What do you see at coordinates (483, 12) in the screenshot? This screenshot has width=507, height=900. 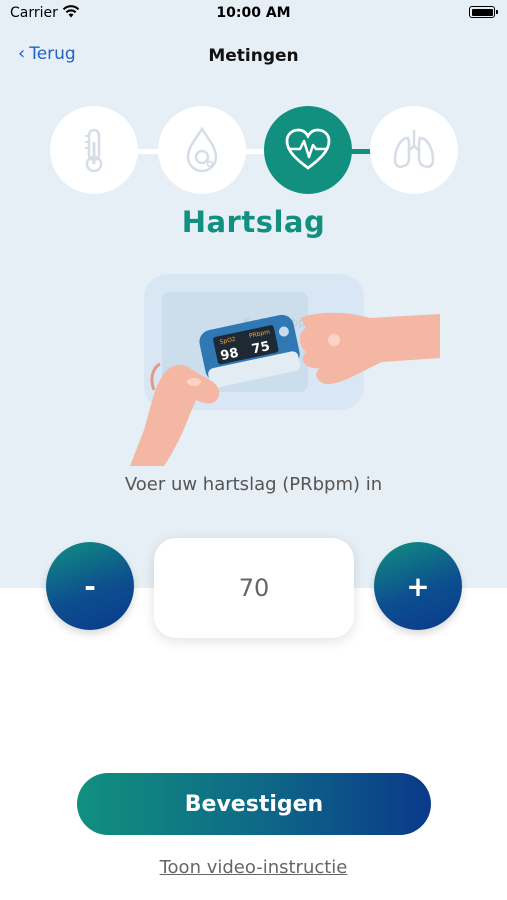 I see `battery-icon` at bounding box center [483, 12].